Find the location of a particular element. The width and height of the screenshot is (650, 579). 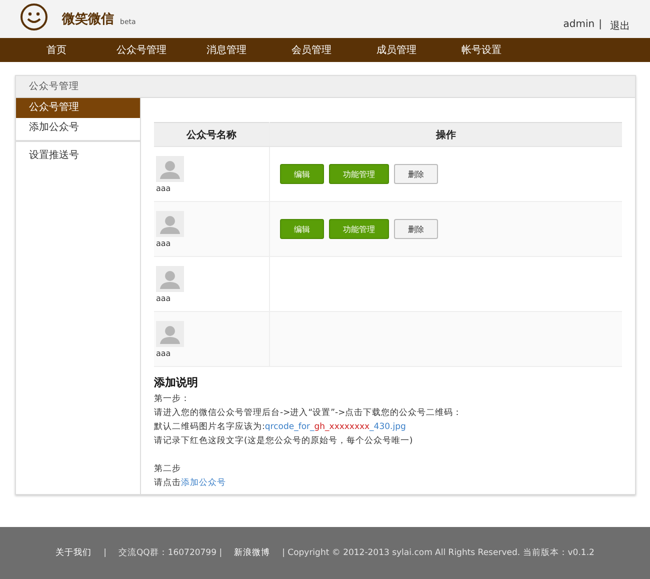

instruction-line: 请点击添加公众号 is located at coordinates (190, 483).